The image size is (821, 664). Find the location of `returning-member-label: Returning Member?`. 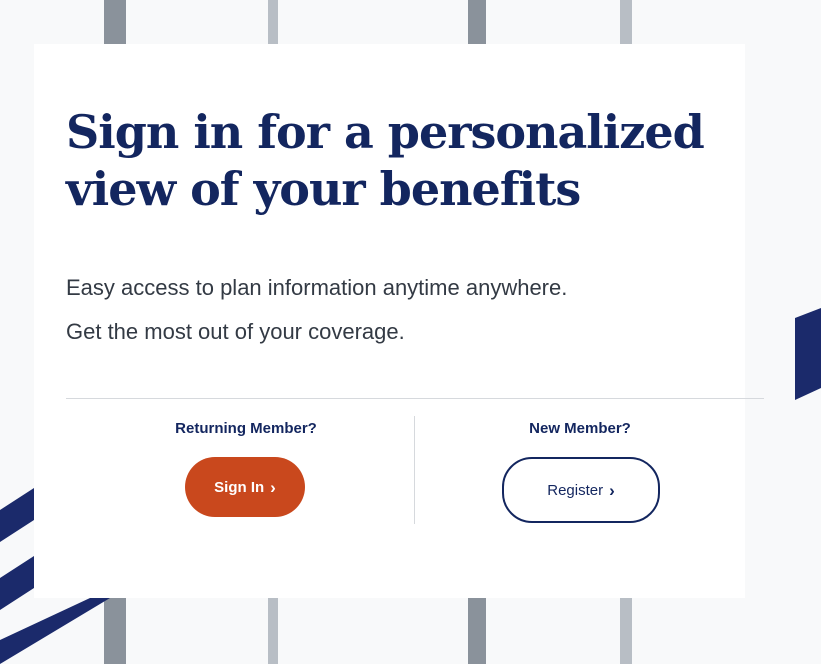

returning-member-label: Returning Member? is located at coordinates (246, 428).